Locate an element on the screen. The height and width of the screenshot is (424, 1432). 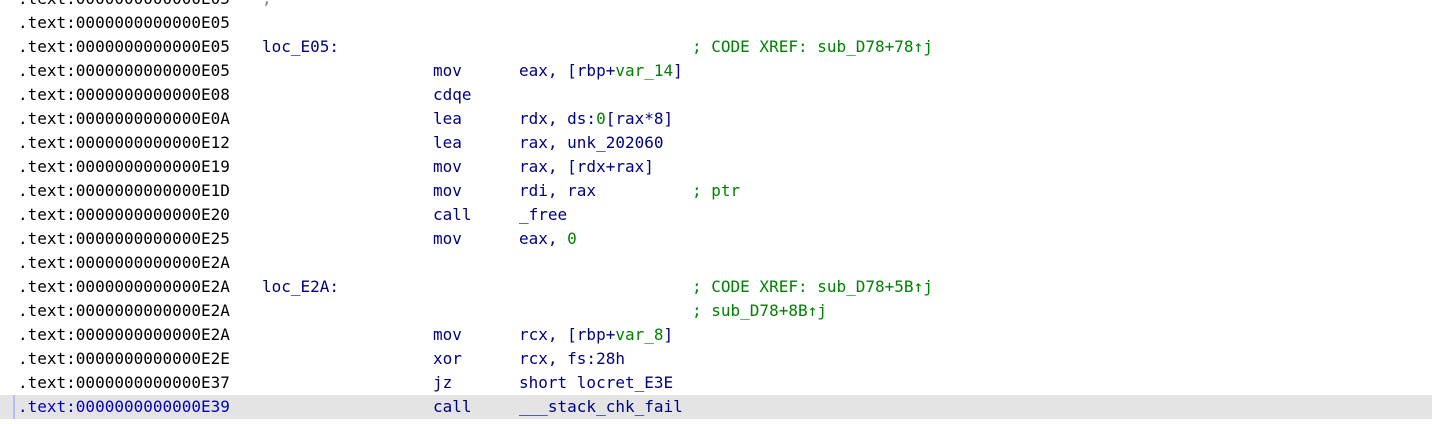
code-label: loc_E2A: is located at coordinates (300, 287).